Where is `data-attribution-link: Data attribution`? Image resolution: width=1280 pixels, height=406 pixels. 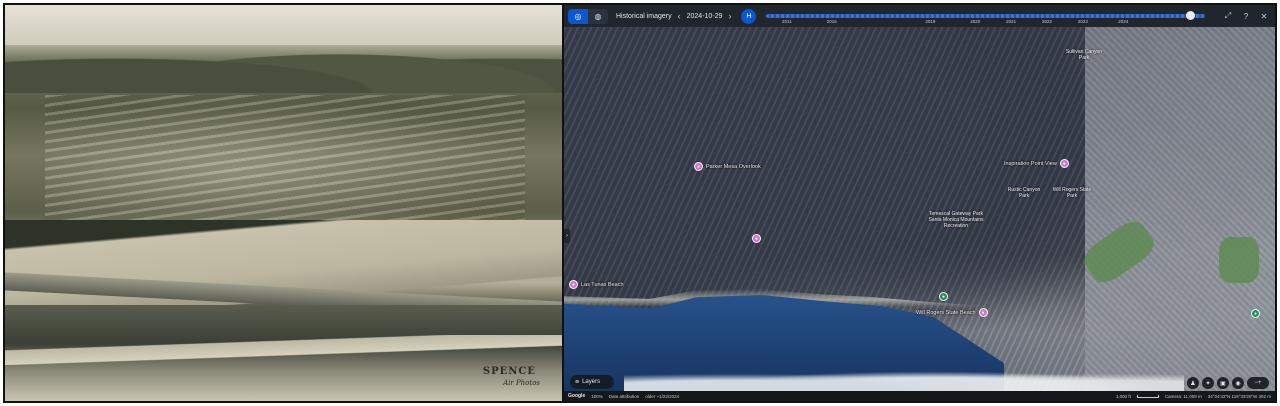
data-attribution-link: Data attribution is located at coordinates (624, 396).